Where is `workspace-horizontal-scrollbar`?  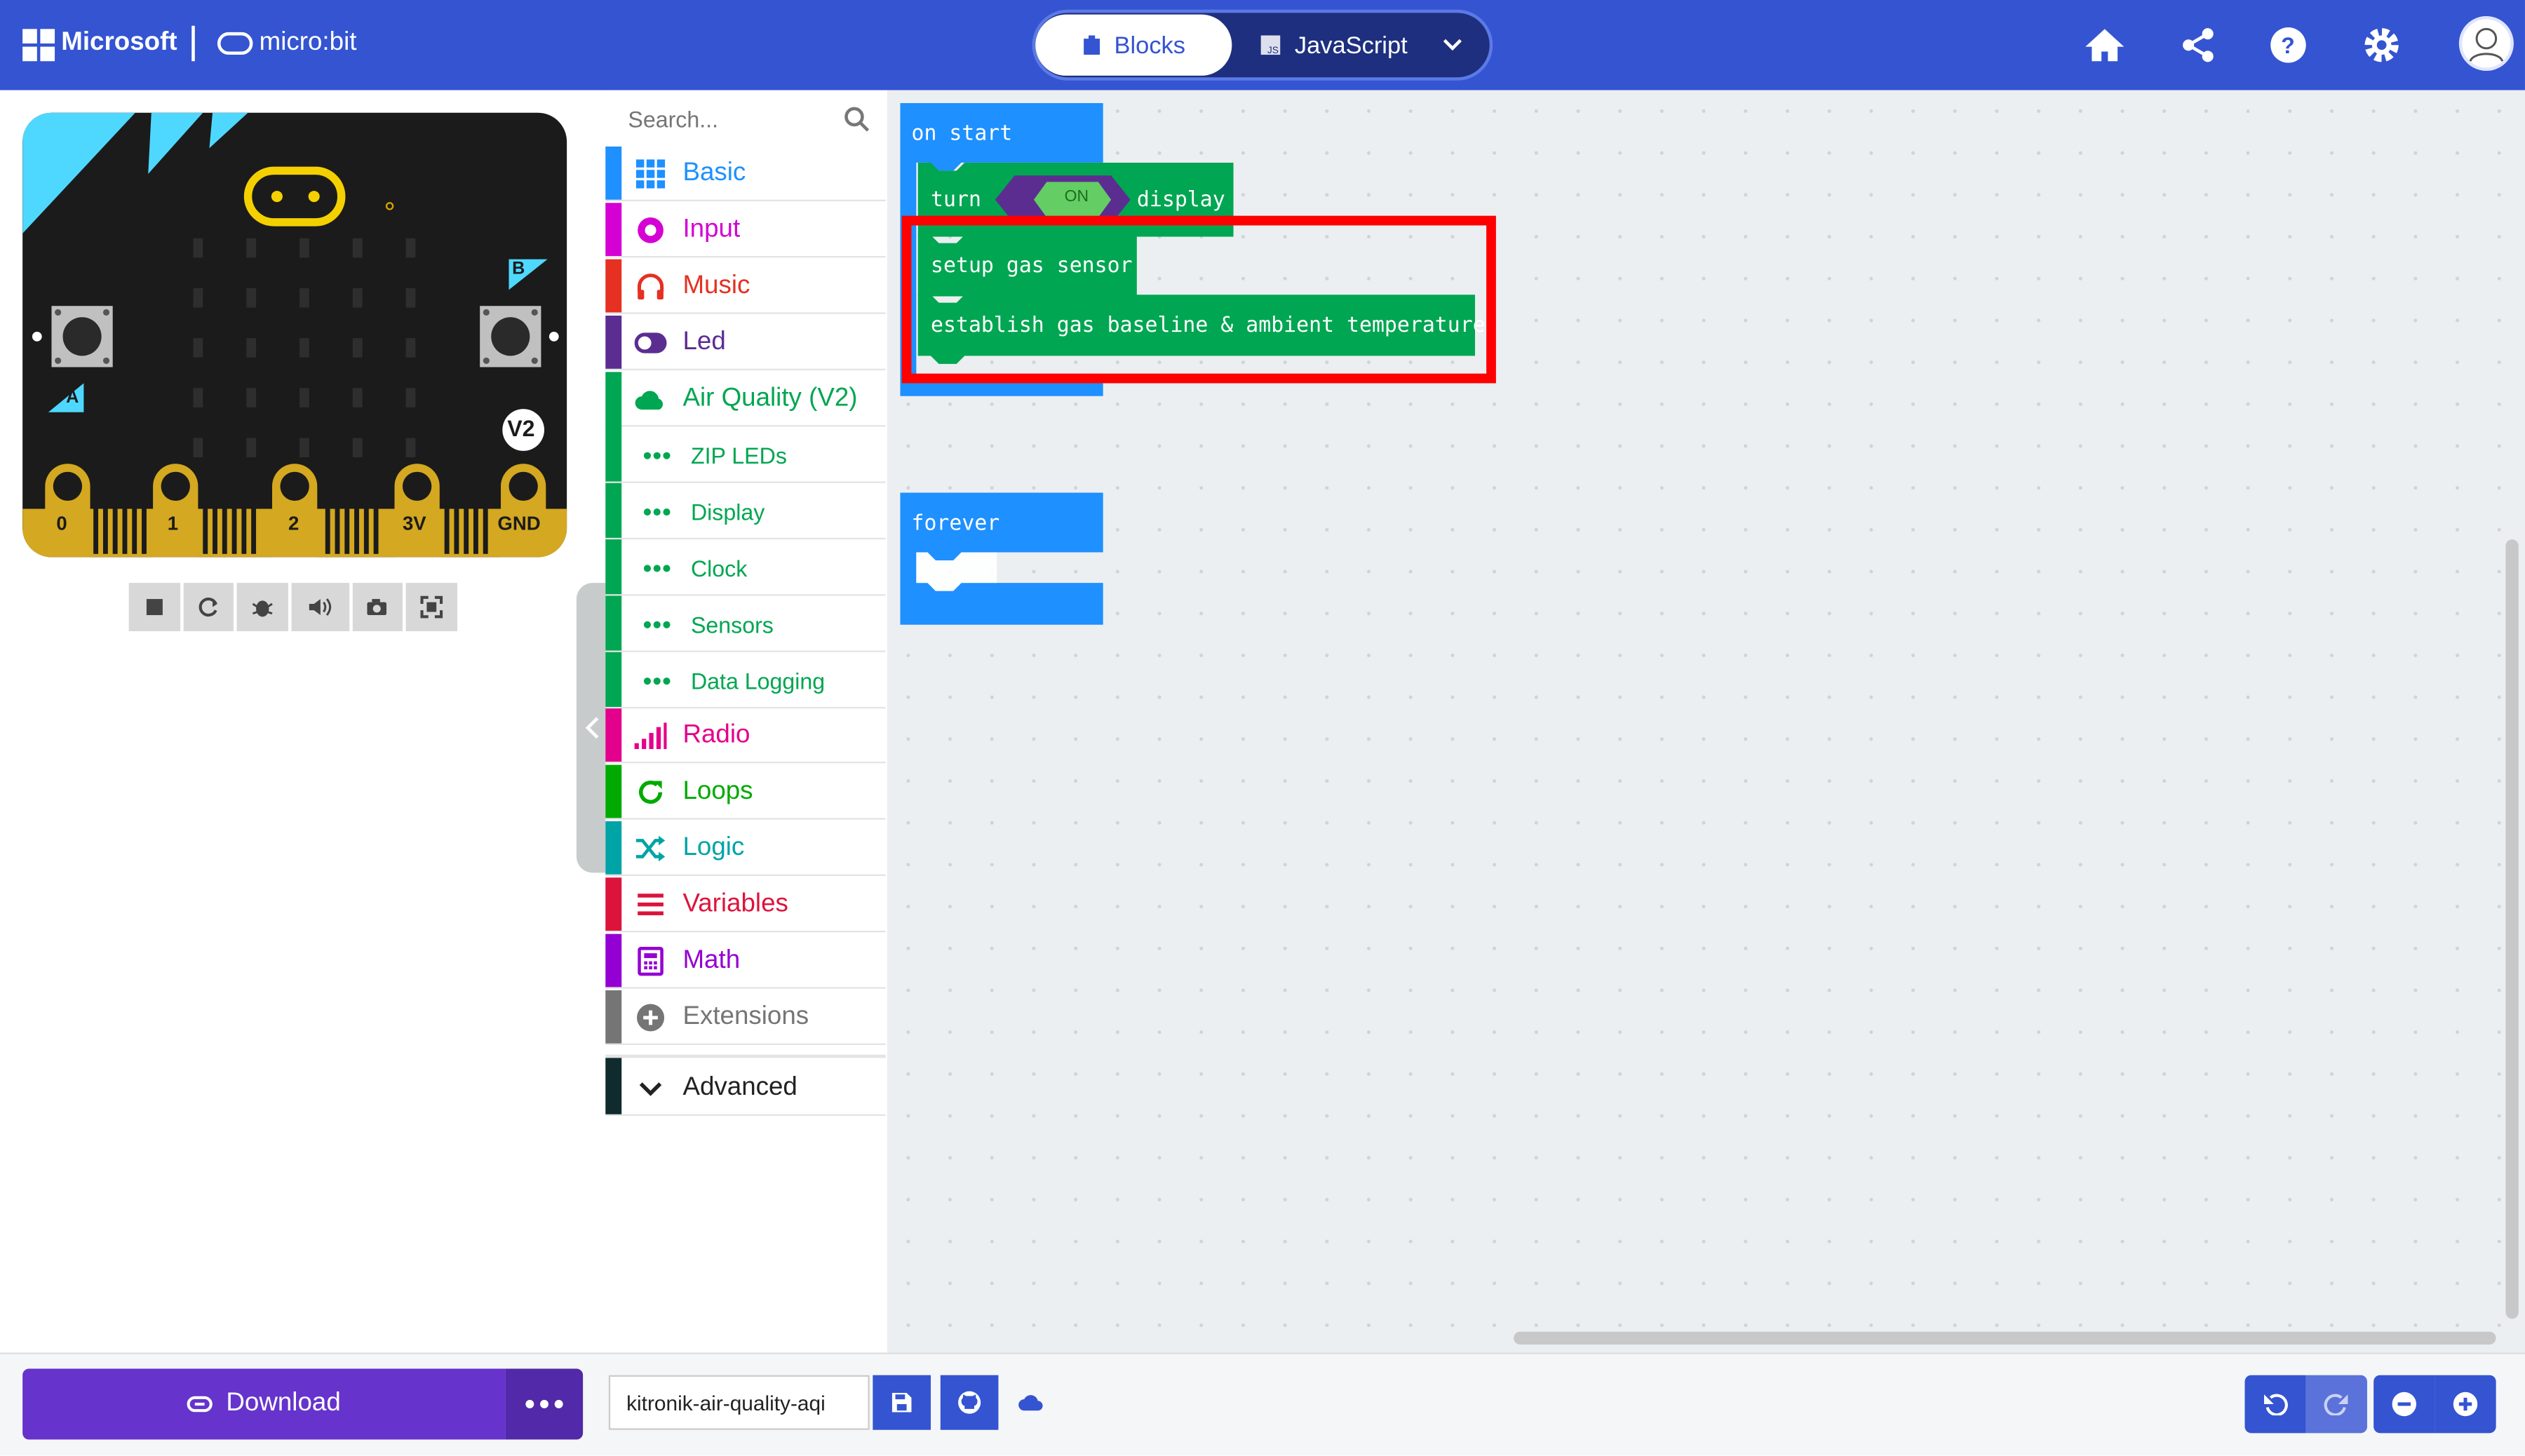
workspace-horizontal-scrollbar is located at coordinates (2005, 1338).